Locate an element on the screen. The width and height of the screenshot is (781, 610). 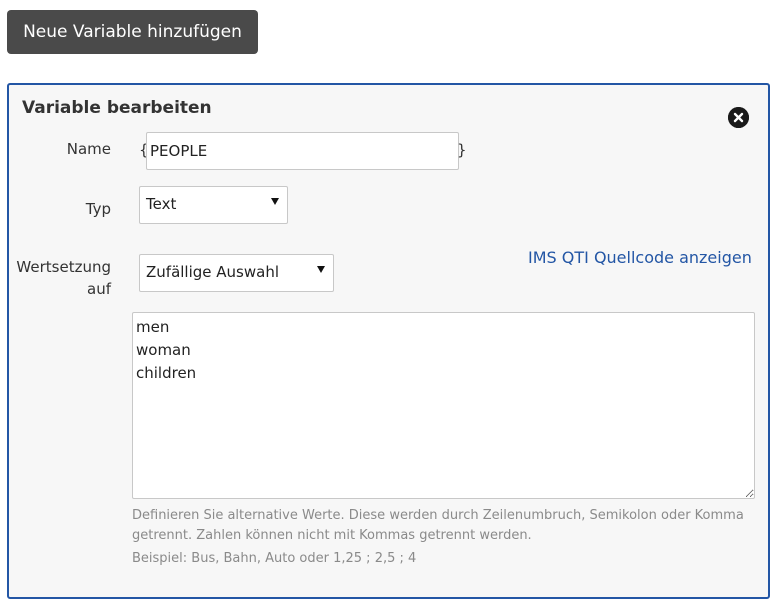
value-assignment-select: Zufällige Auswahl is located at coordinates (236, 273).